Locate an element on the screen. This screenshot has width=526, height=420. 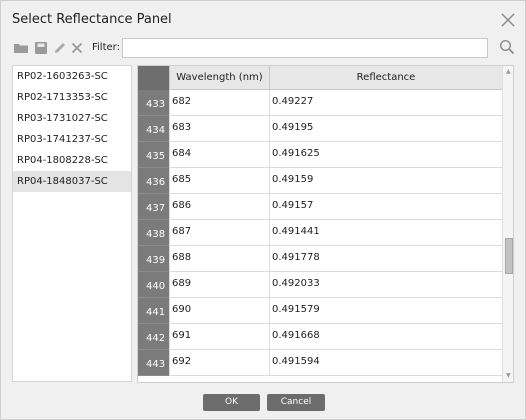
table-row: 443 692 0.491594 is located at coordinates (320, 363).